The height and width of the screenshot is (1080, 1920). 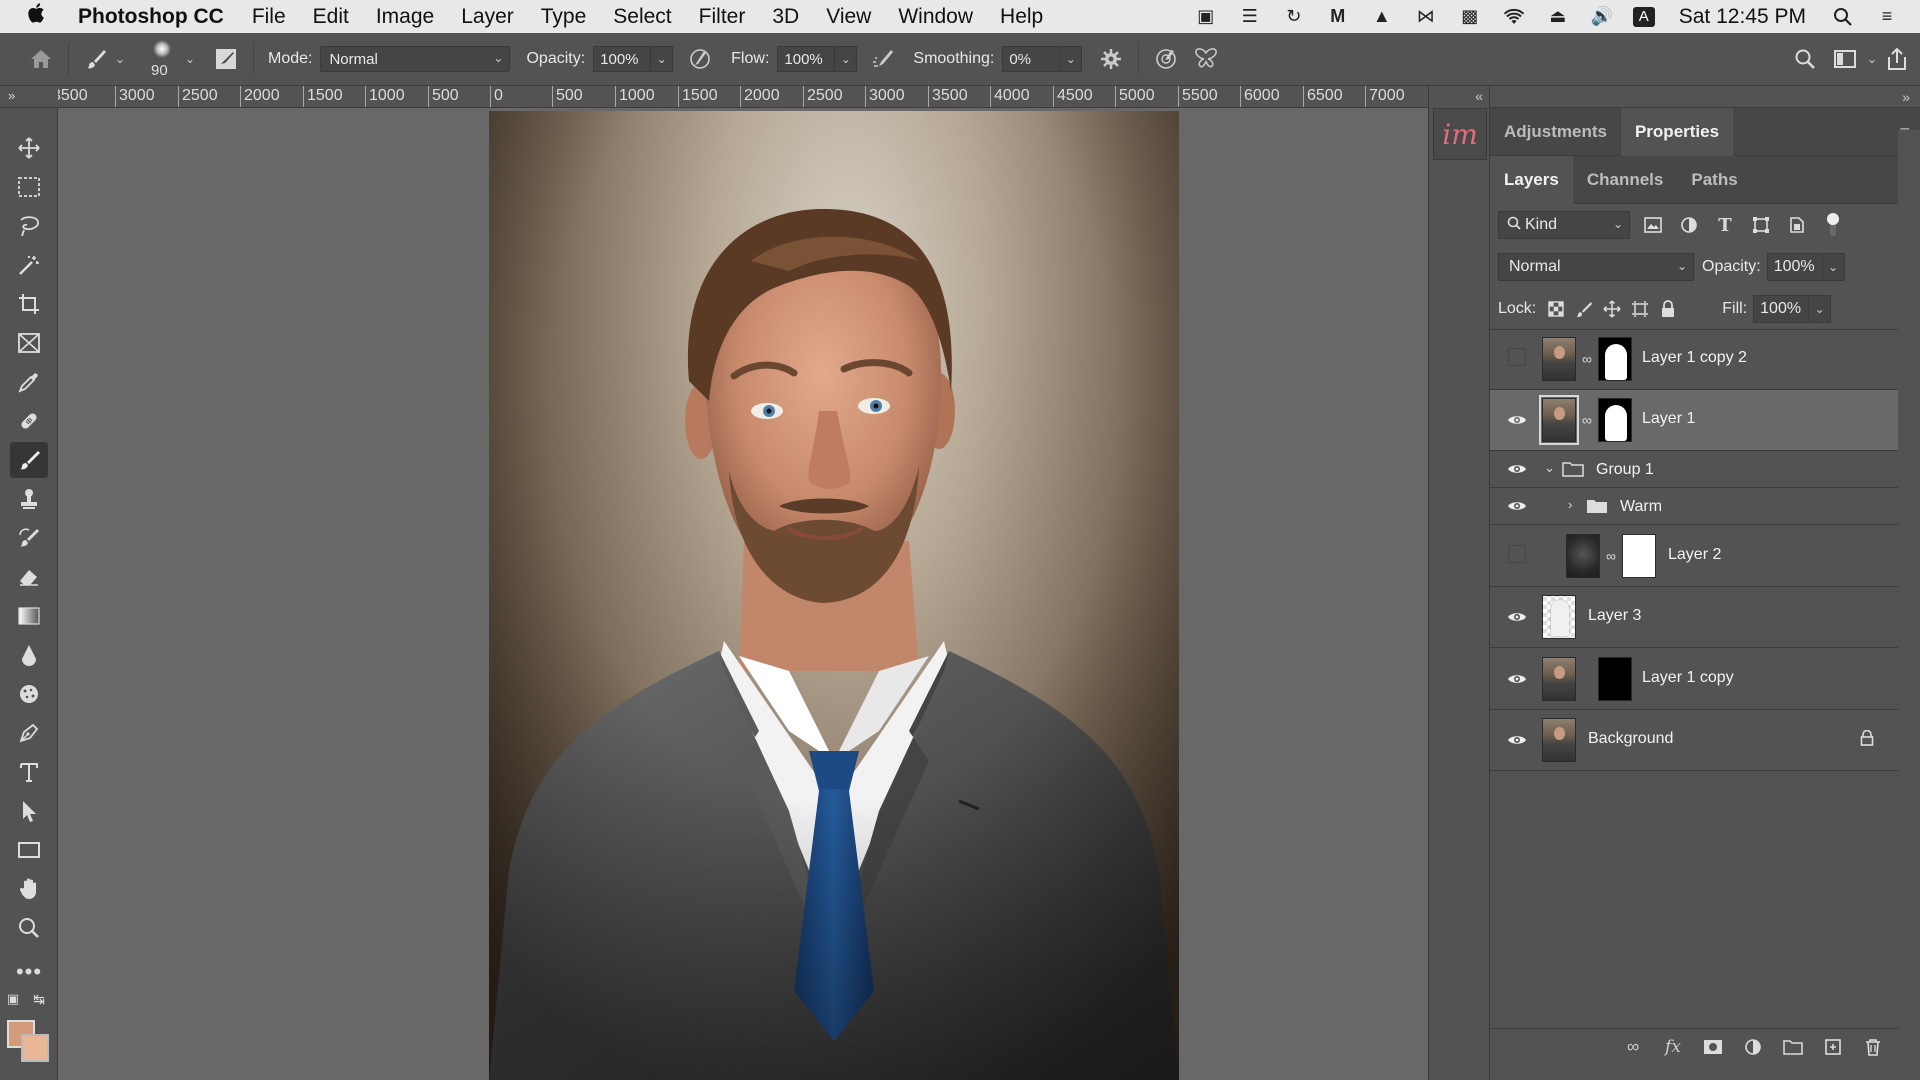 What do you see at coordinates (415, 59) in the screenshot?
I see `blend-mode-select: Normal ⌄` at bounding box center [415, 59].